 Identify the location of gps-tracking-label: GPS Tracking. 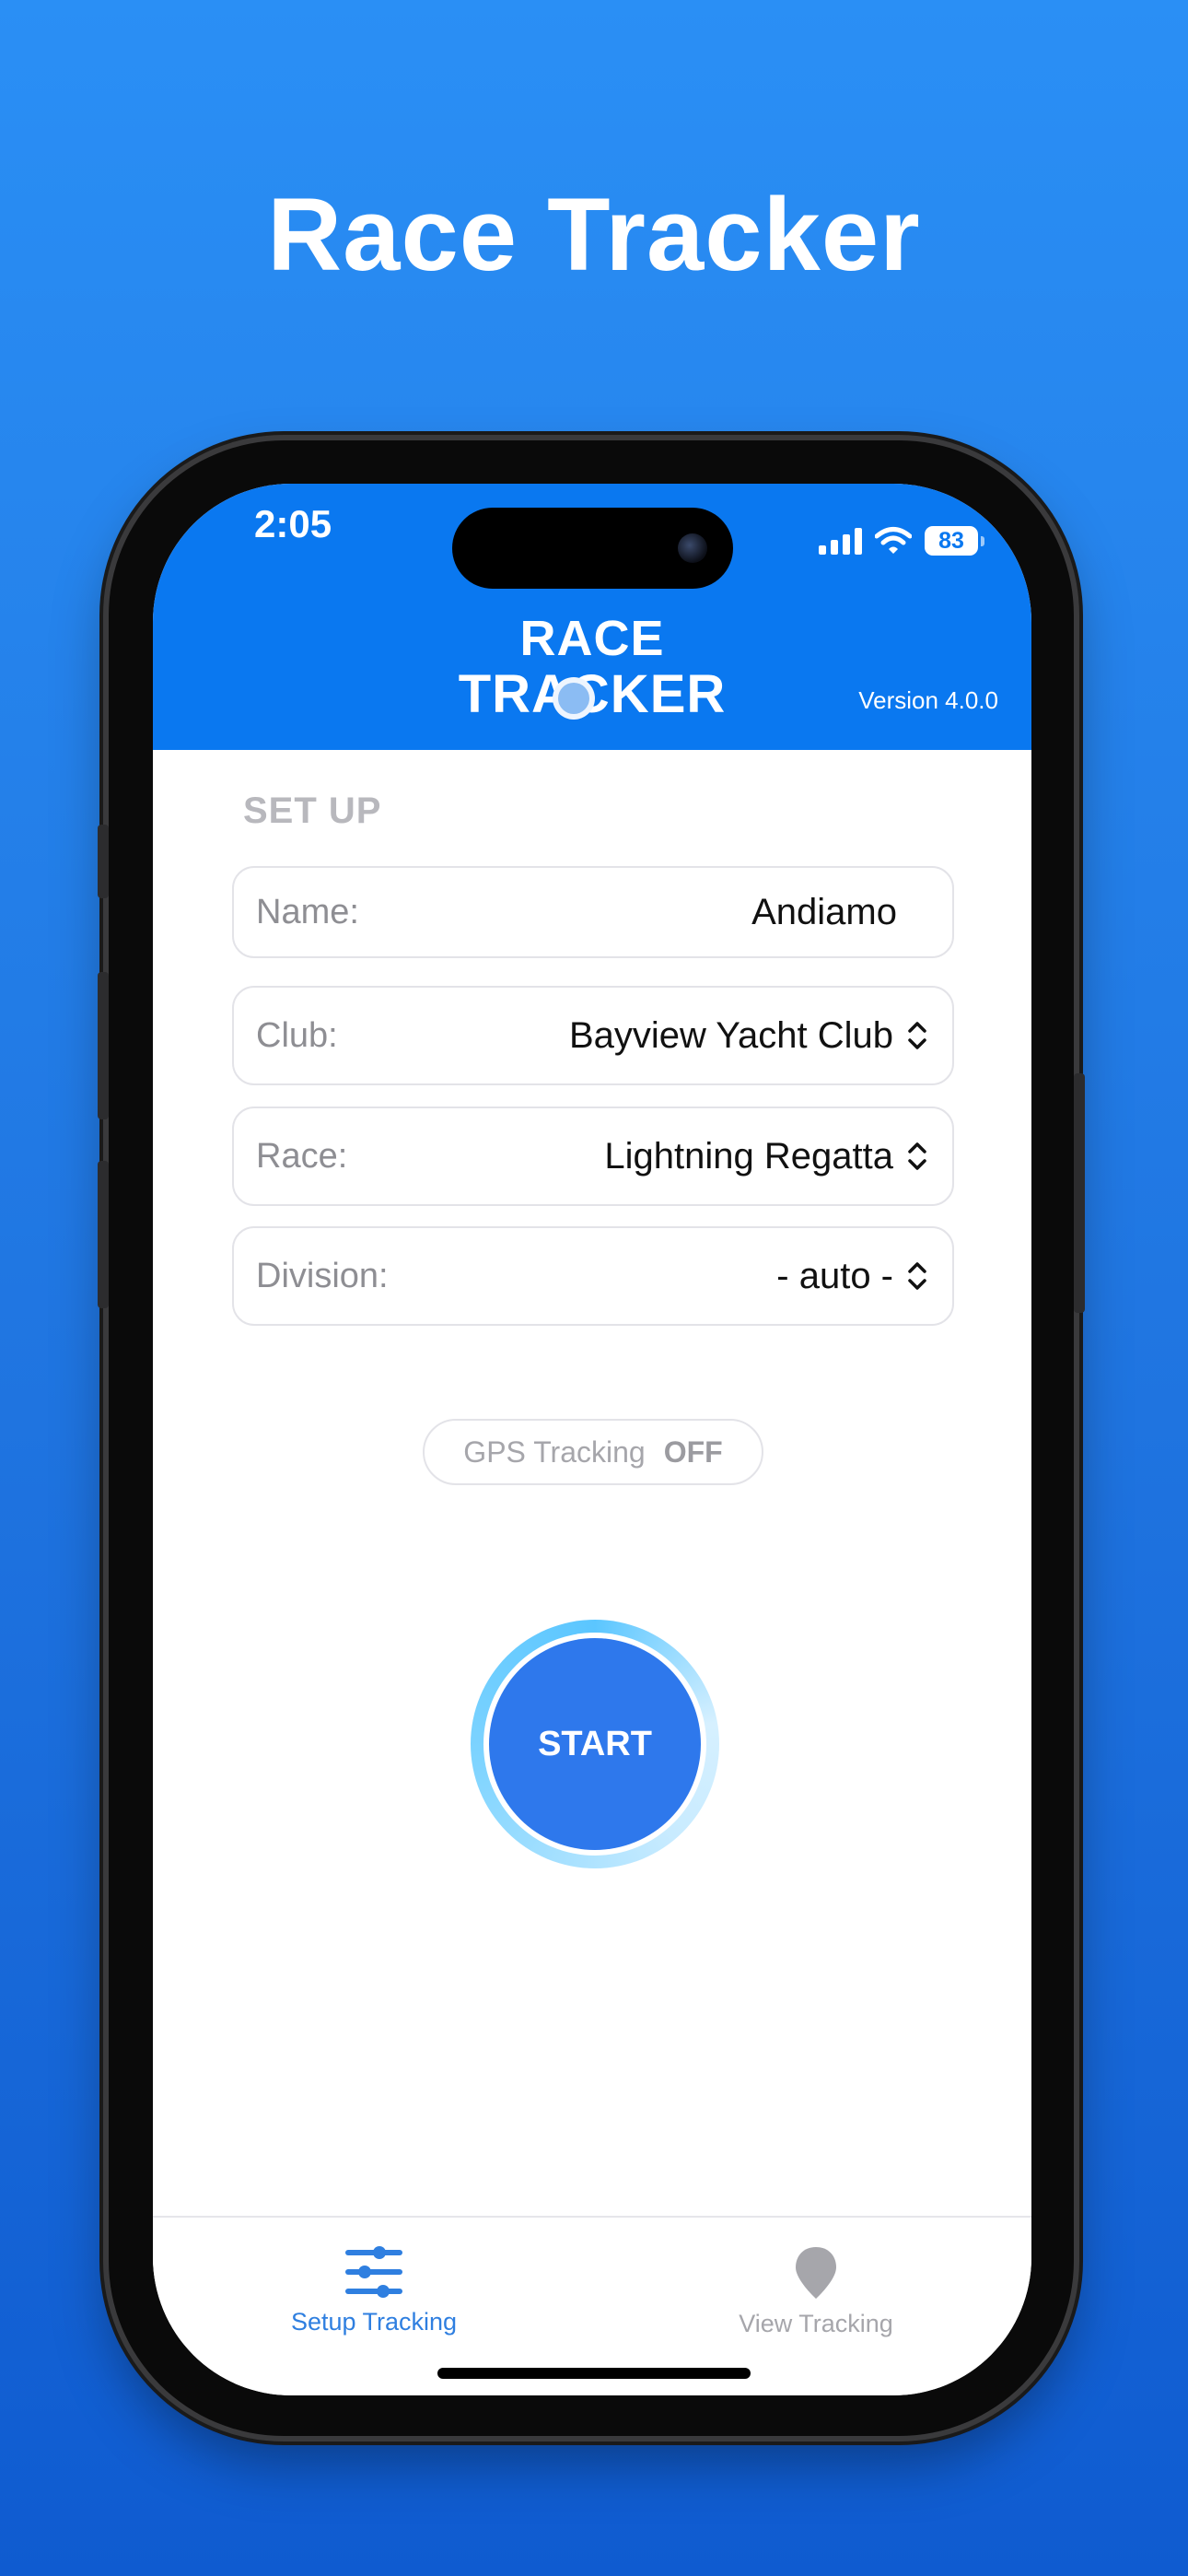
(555, 1451).